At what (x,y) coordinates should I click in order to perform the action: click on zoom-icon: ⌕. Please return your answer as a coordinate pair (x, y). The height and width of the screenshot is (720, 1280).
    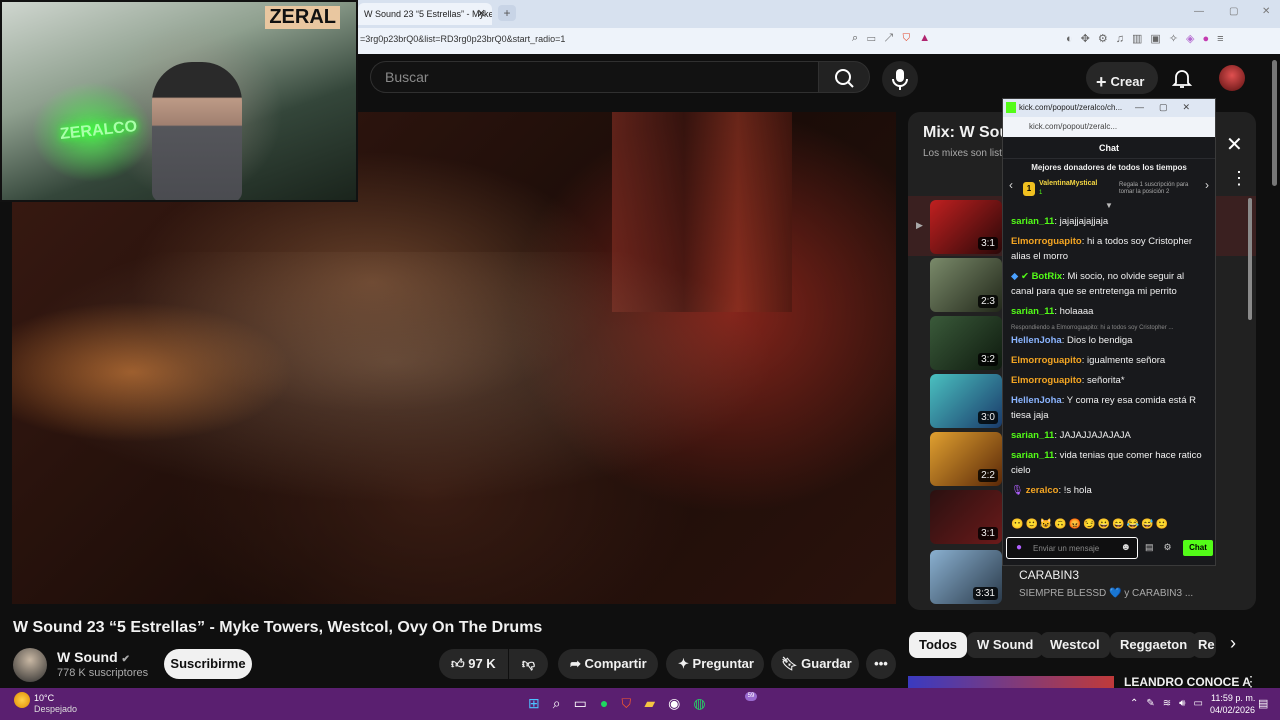
    Looking at the image, I should click on (859, 38).